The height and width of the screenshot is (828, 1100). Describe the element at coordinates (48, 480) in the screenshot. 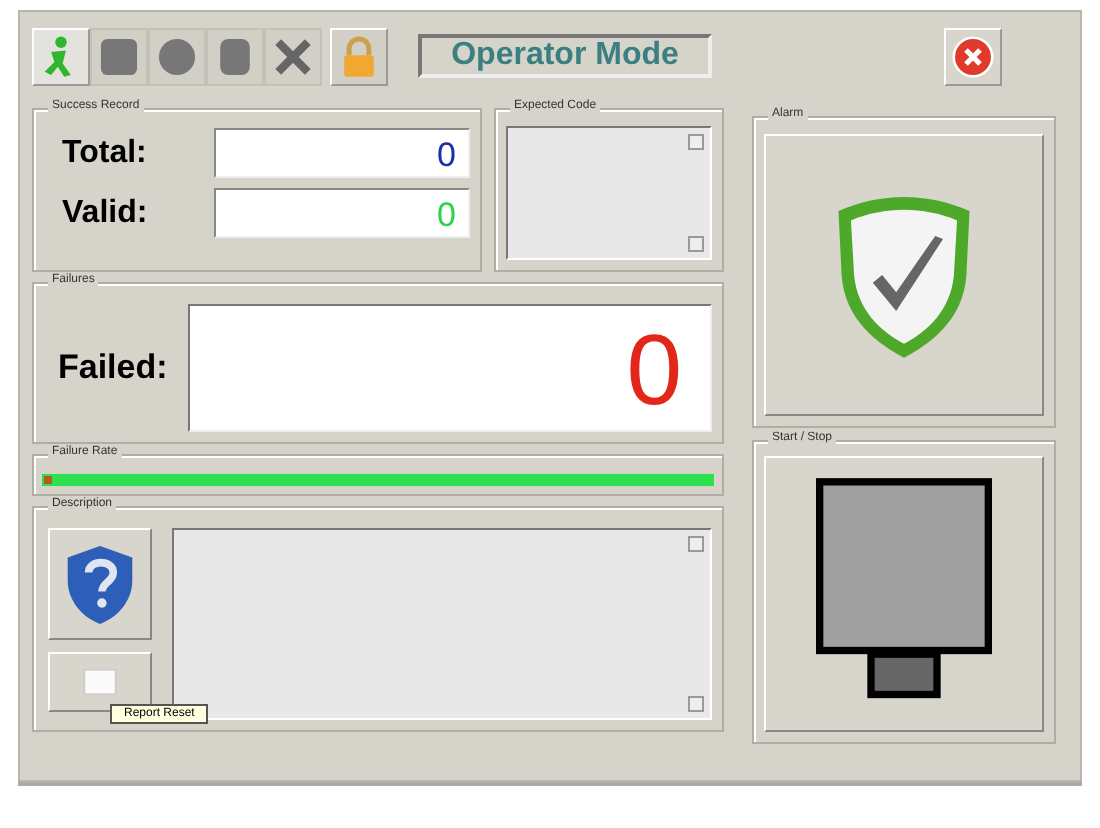

I see `marker-icon` at that location.